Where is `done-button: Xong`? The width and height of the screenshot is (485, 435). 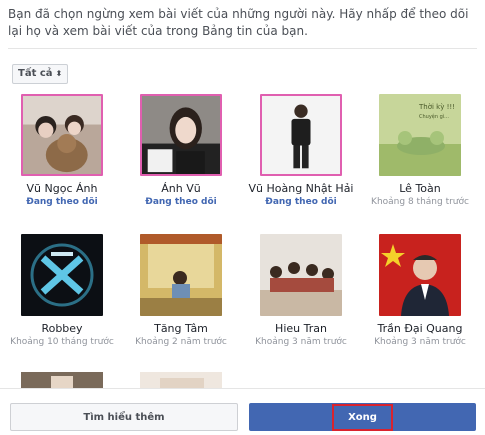
done-button: Xong is located at coordinates (362, 417).